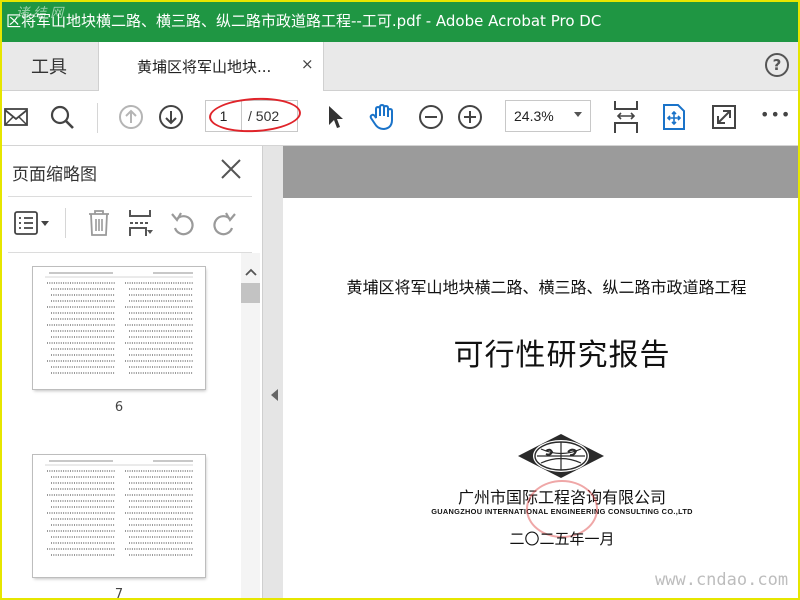 Image resolution: width=800 pixels, height=600 pixels. What do you see at coordinates (273, 373) in the screenshot?
I see `panel-splitter` at bounding box center [273, 373].